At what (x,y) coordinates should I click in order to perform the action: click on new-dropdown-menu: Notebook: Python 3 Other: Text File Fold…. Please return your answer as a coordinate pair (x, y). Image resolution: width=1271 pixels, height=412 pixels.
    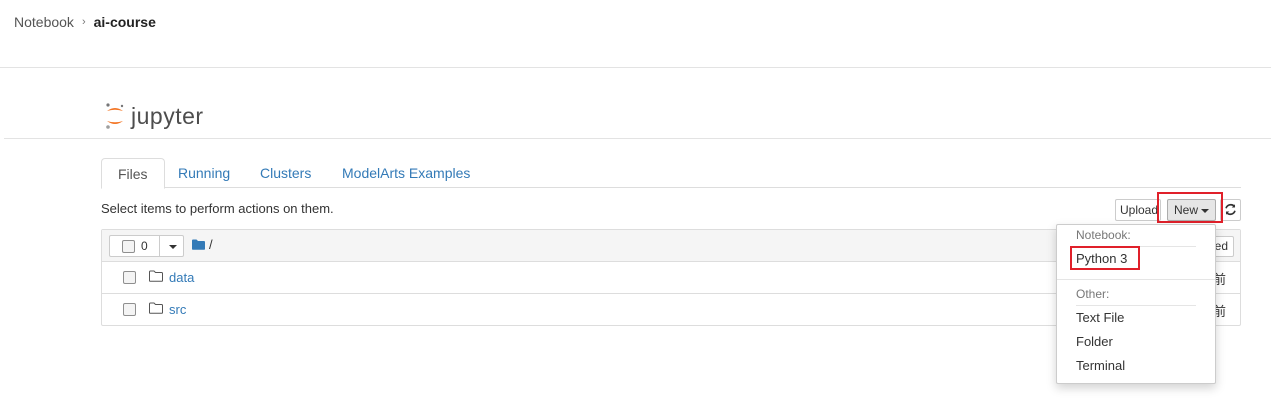
    Looking at the image, I should click on (1136, 304).